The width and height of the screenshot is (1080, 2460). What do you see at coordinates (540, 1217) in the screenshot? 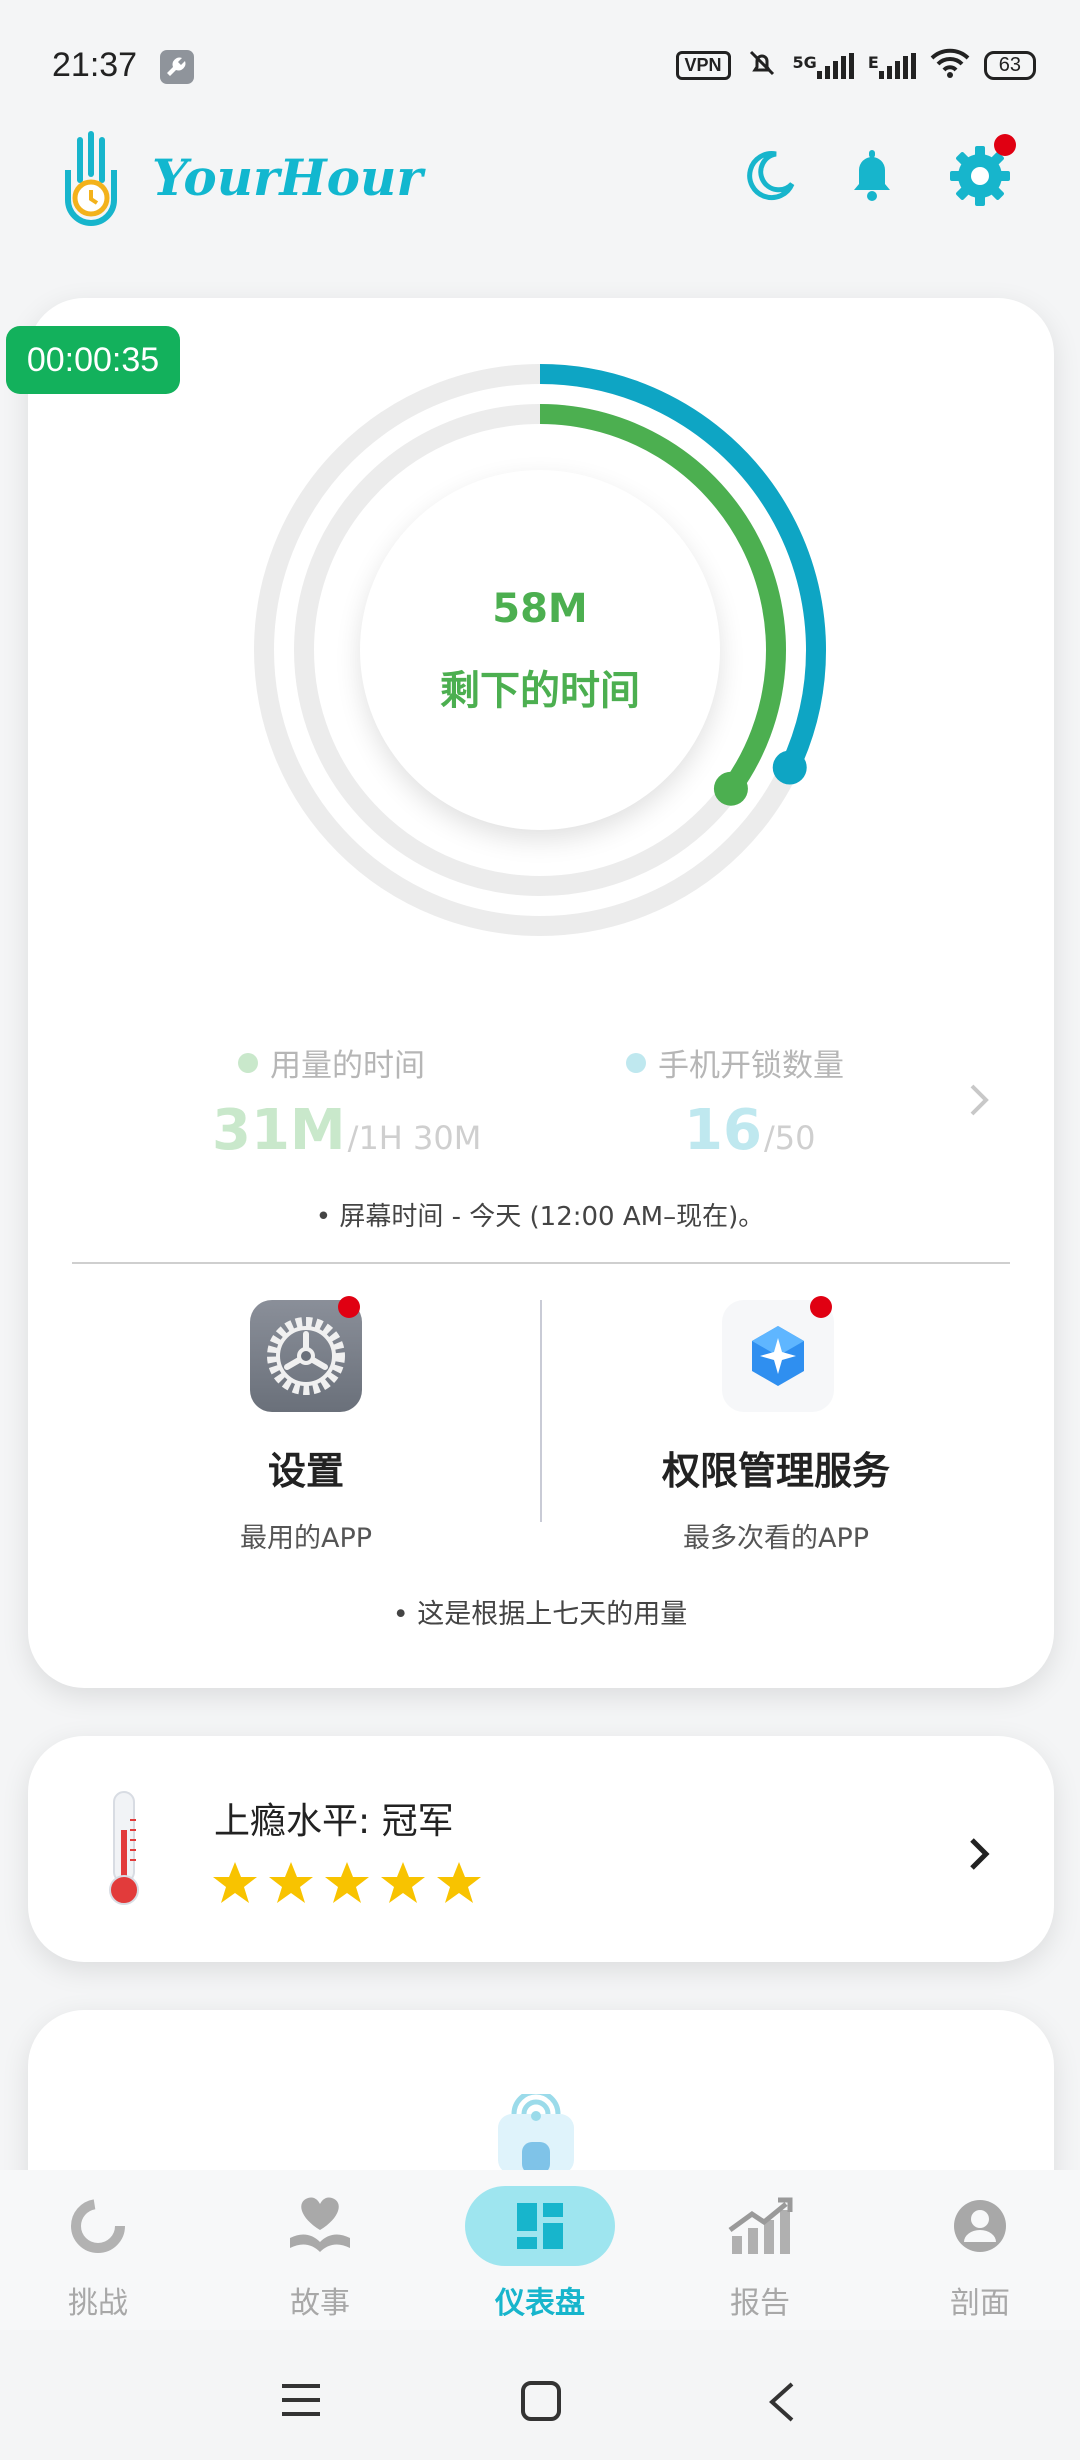
I see `screen-time-note: • 屏幕时间 - 今天 (12:00 AM–现在)。` at bounding box center [540, 1217].